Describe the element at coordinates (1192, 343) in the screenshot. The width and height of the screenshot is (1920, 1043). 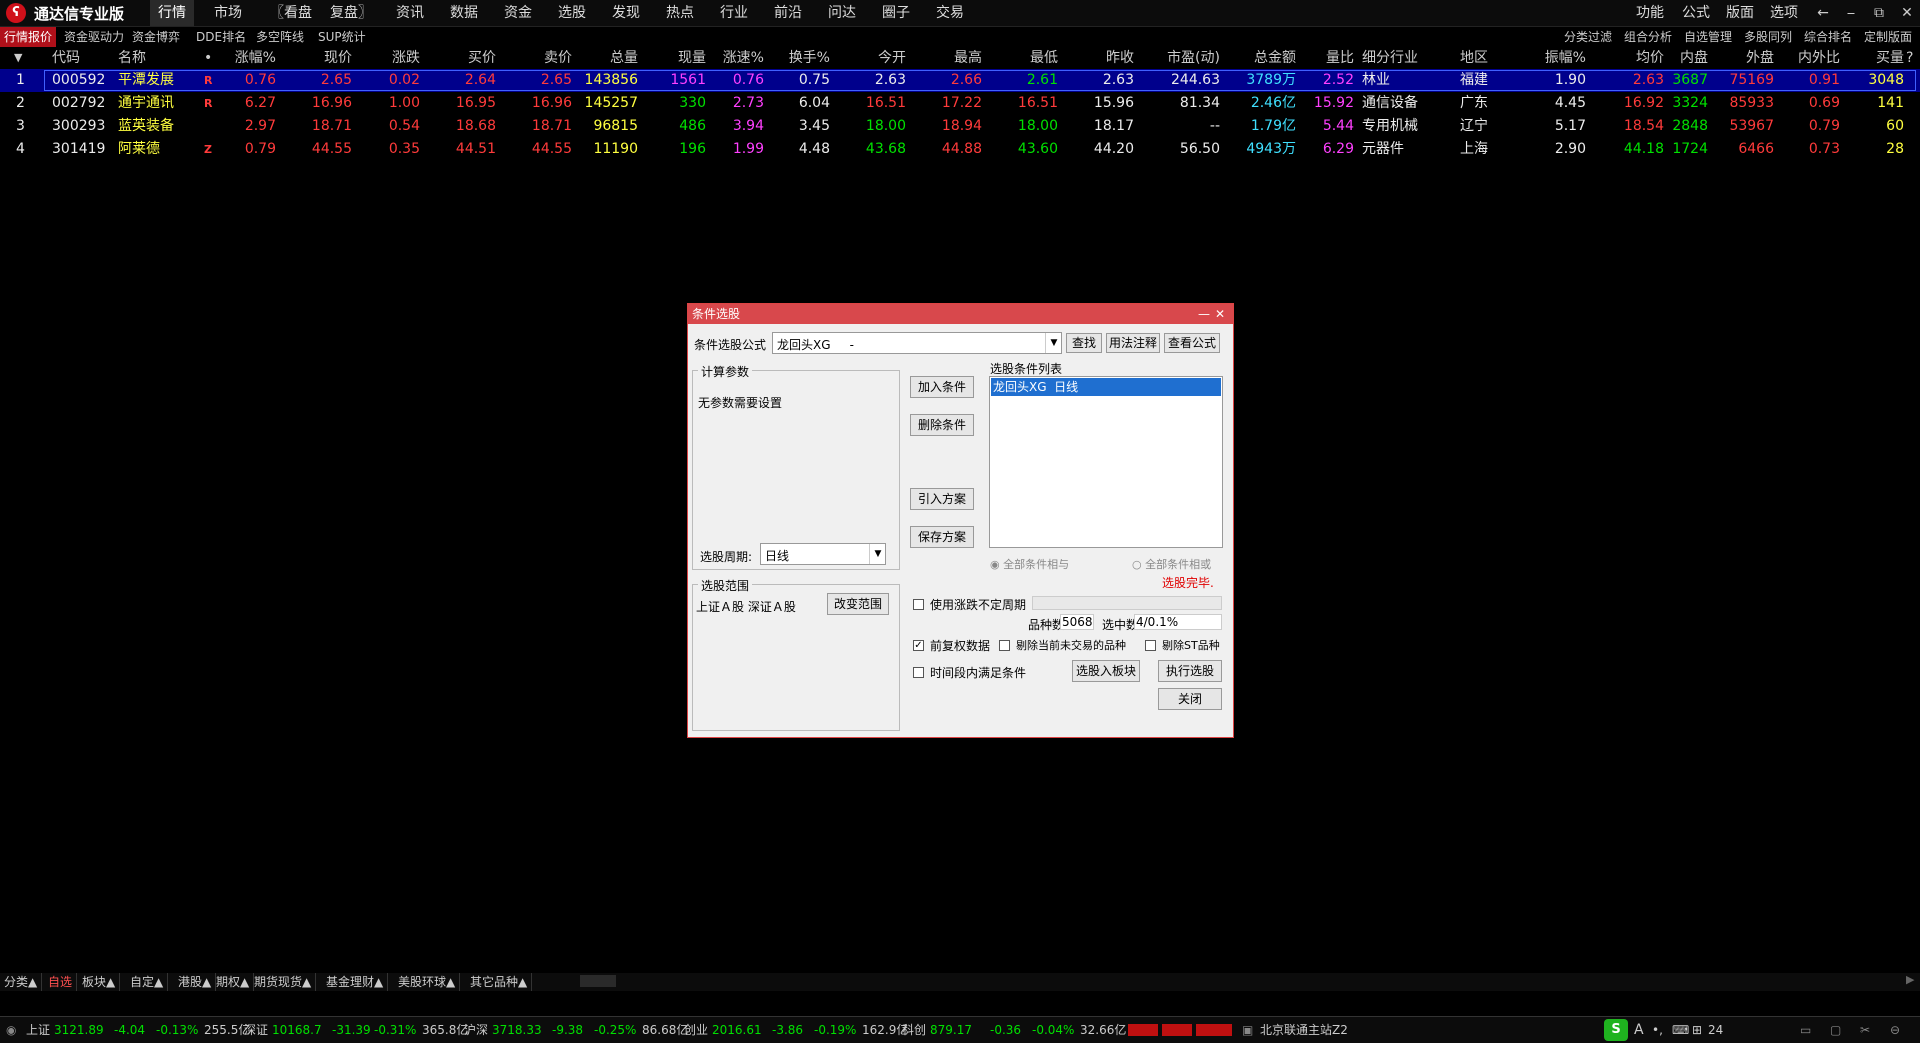
I see `view-formula-button: 查看公式` at that location.